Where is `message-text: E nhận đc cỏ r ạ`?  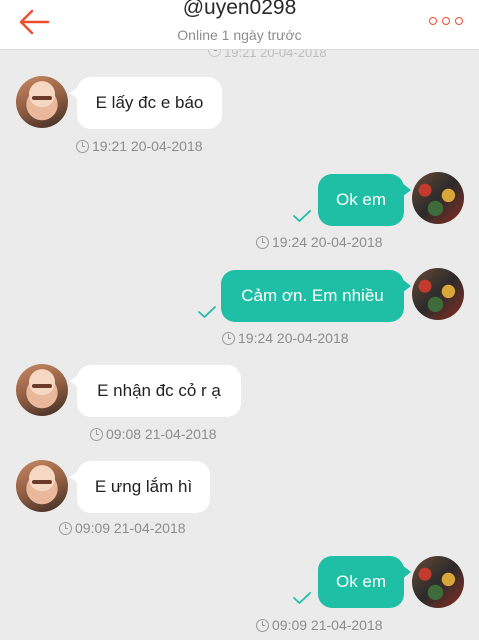 message-text: E nhận đc cỏ r ạ is located at coordinates (159, 390).